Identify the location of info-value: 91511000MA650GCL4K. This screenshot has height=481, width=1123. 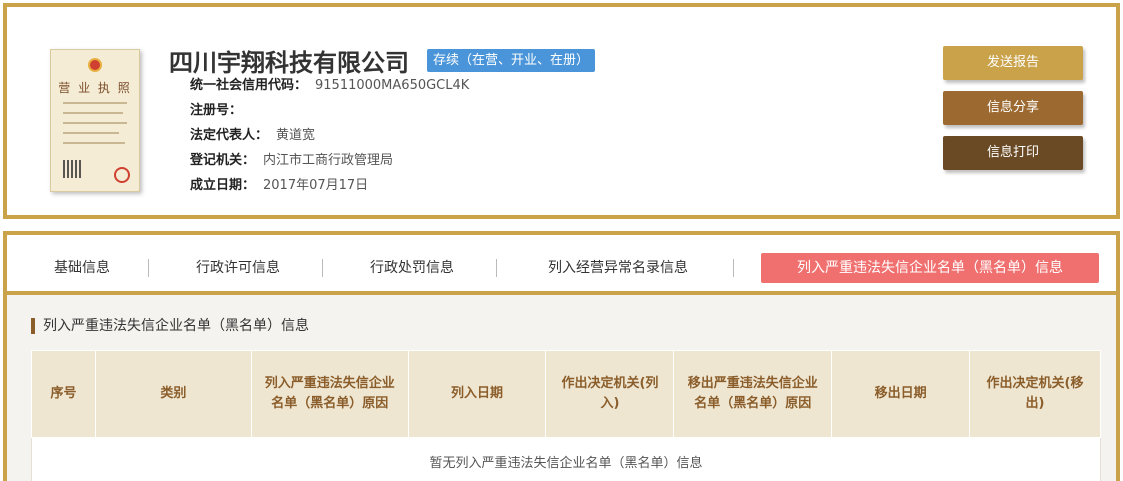
(392, 85).